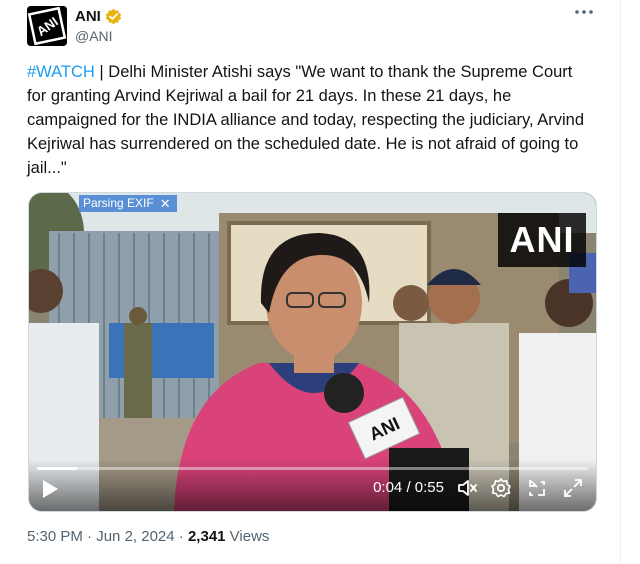 The width and height of the screenshot is (640, 564). What do you see at coordinates (388, 487) in the screenshot?
I see `current-time: 0:04` at bounding box center [388, 487].